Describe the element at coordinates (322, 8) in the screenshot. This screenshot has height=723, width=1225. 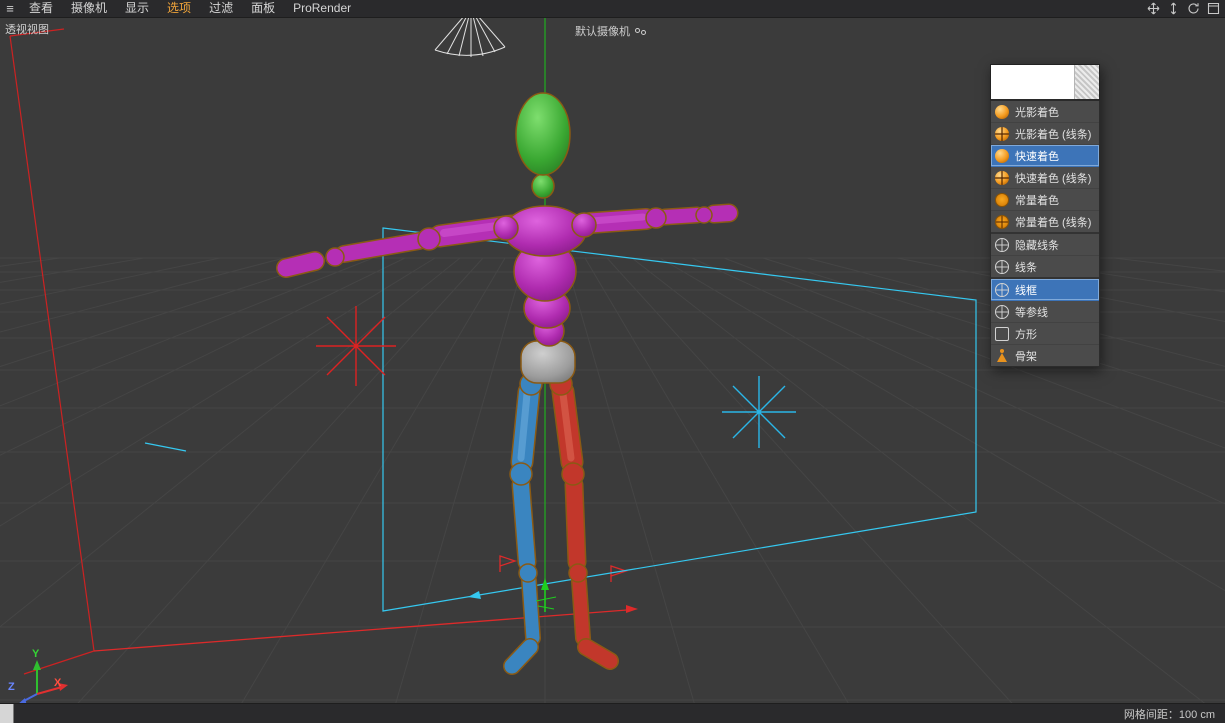
I see `menubar-item-7: ProRender` at that location.